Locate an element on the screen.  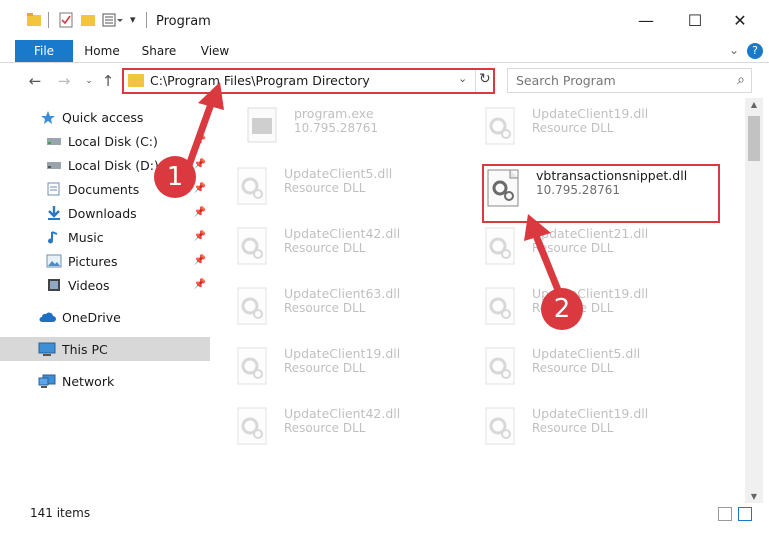
arrow-1-head is located at coordinates (211, 96).